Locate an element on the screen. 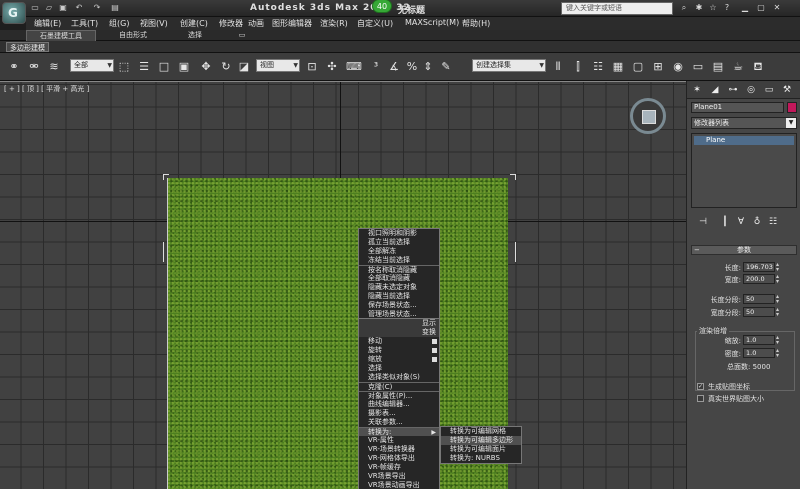 This screenshot has width=800, height=489. quad-item: 按名称取消隐藏 is located at coordinates (399, 269).